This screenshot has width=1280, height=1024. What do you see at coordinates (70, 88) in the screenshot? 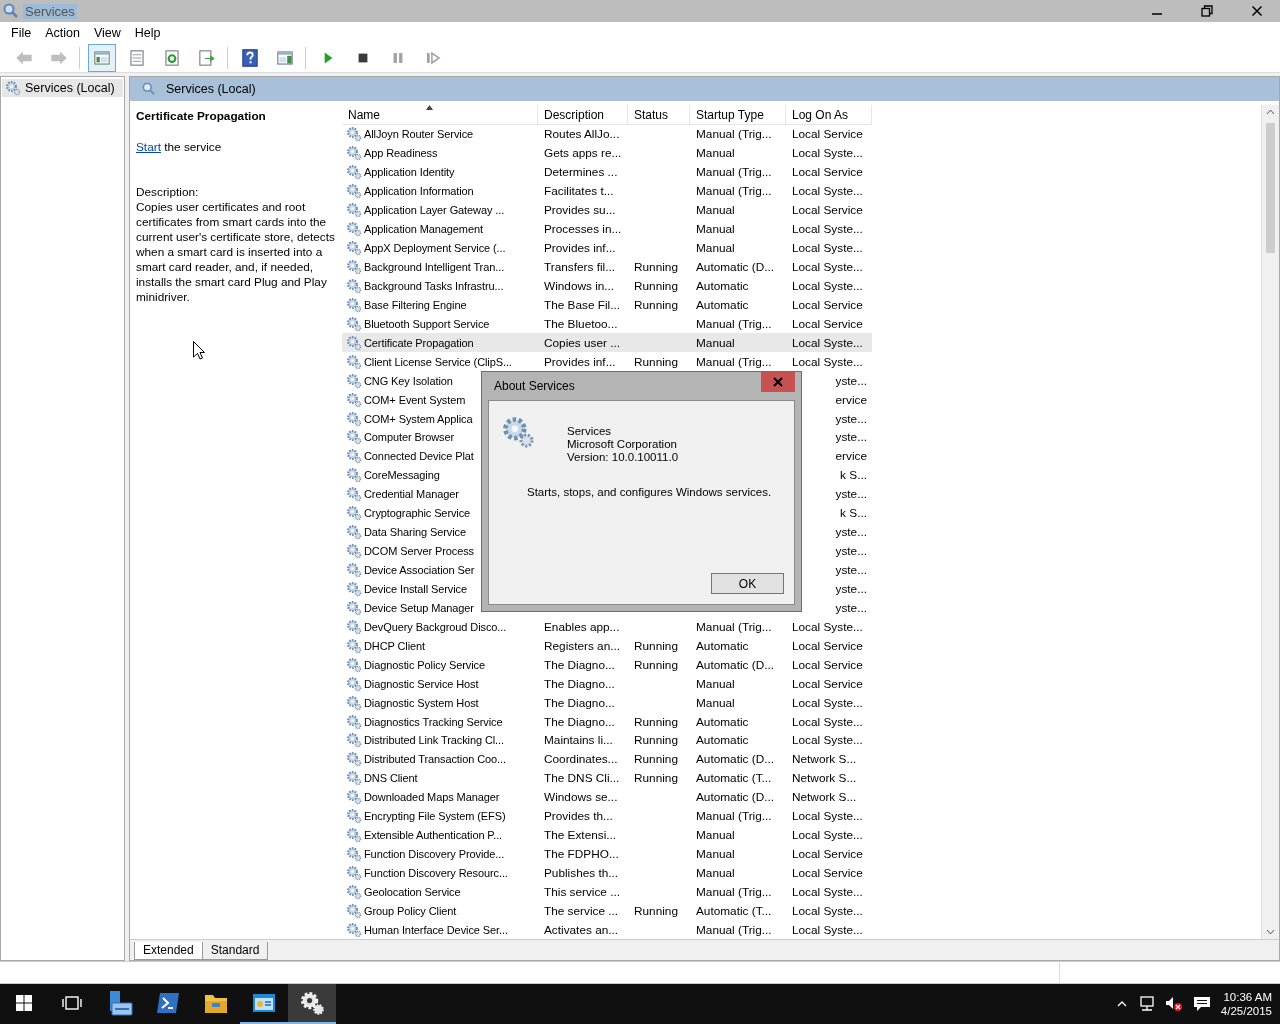
I see `tree-item-label: Services (Local)` at bounding box center [70, 88].